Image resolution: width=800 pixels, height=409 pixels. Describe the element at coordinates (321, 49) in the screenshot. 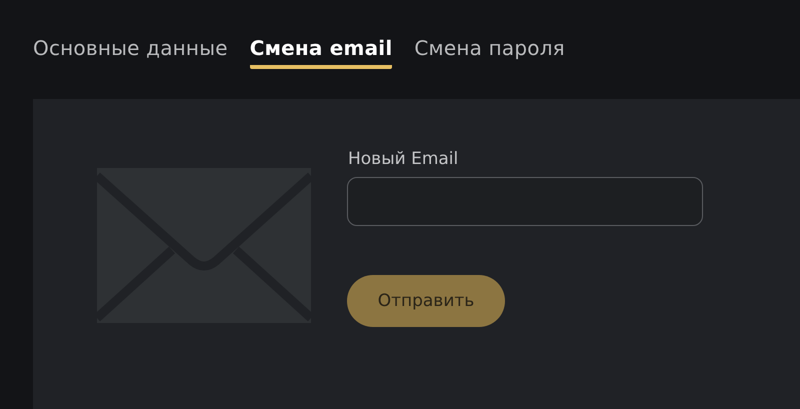

I see `tab: Смена email` at that location.